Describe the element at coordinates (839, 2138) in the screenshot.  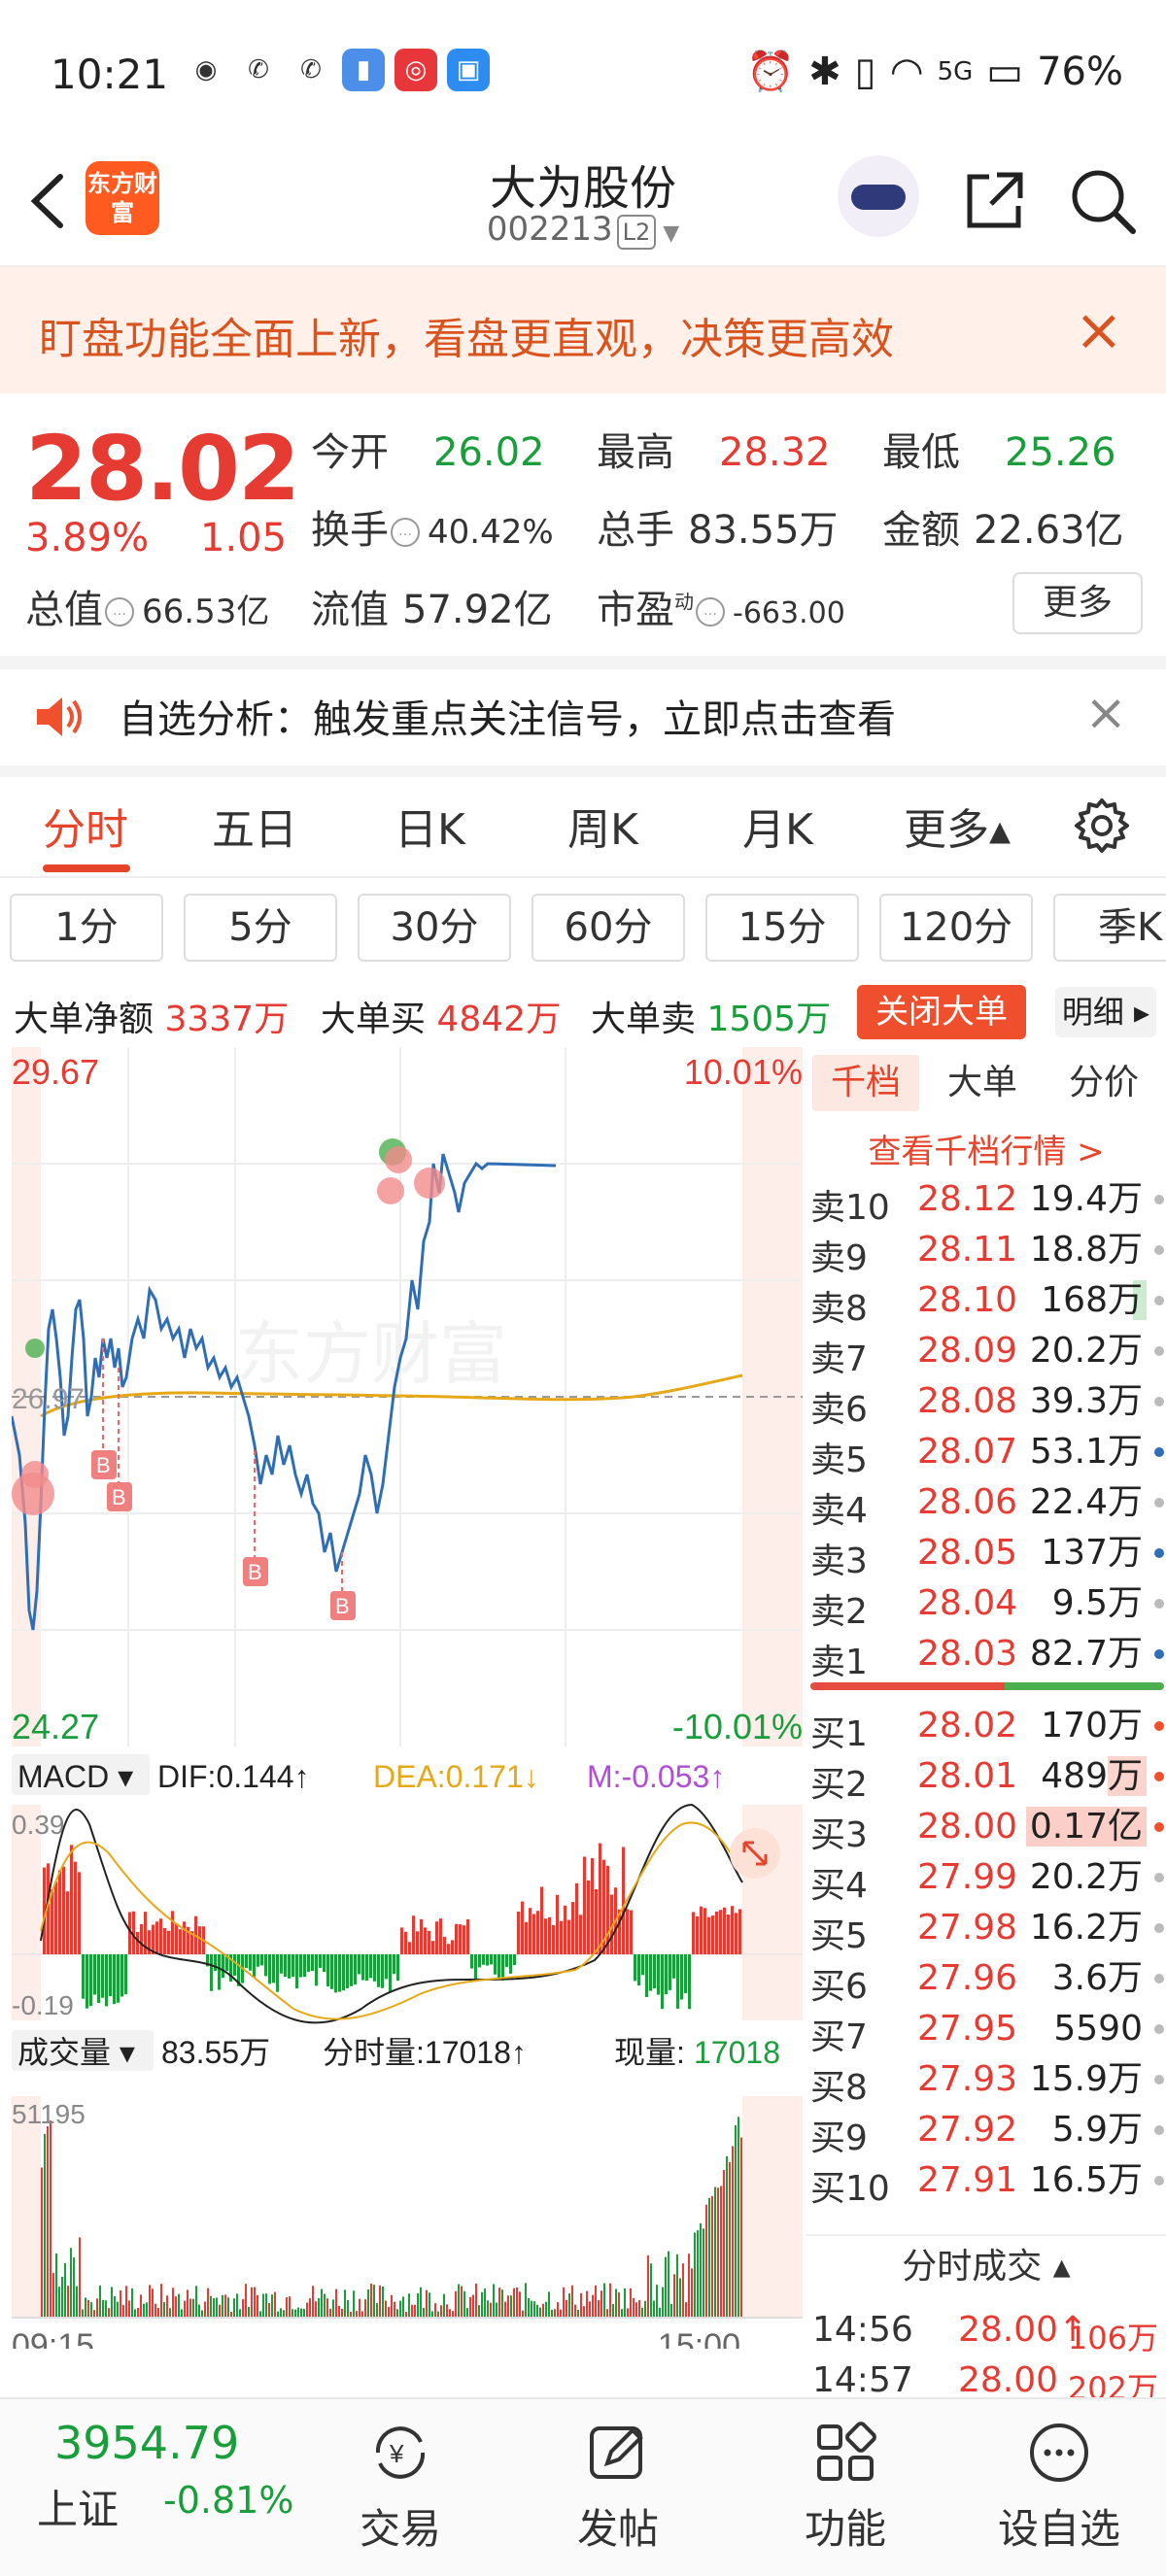
I see `bid-level-label: 买9` at that location.